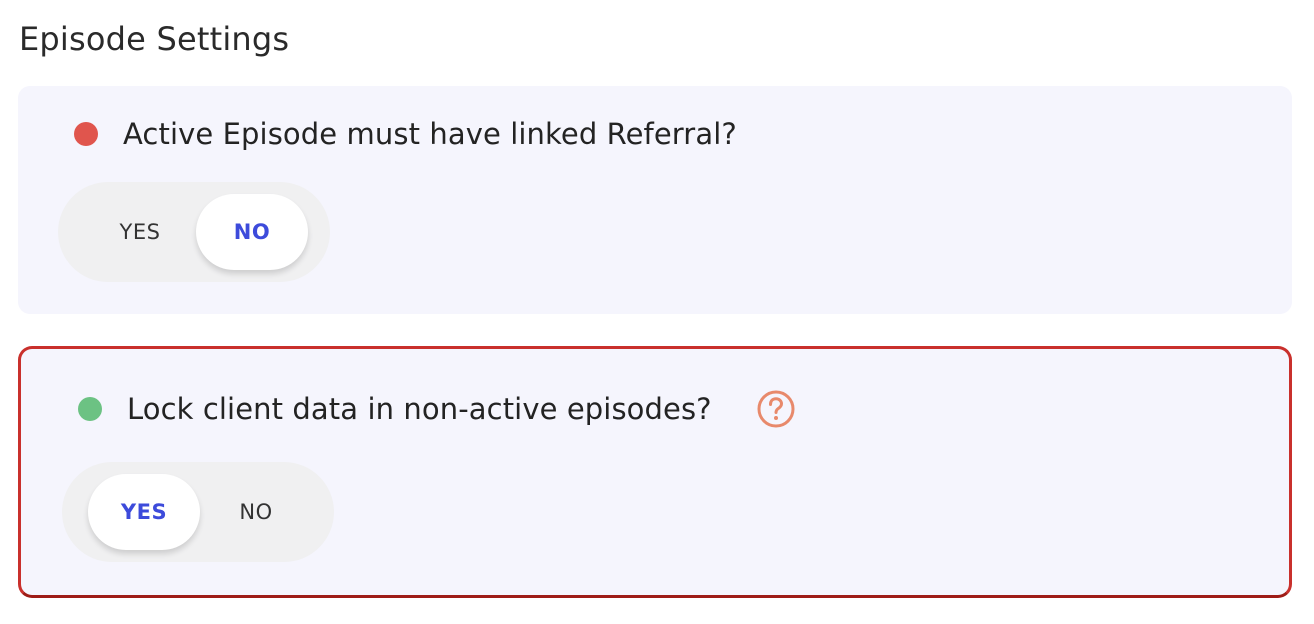 The width and height of the screenshot is (1314, 624). I want to click on status-dot-red, so click(86, 134).